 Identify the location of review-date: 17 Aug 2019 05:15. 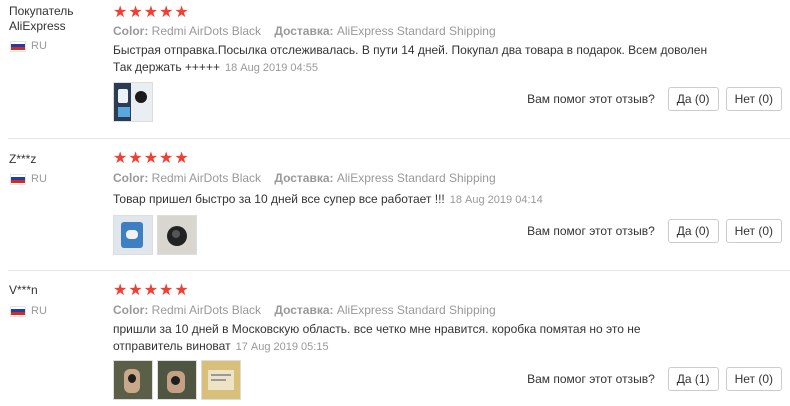
(282, 347).